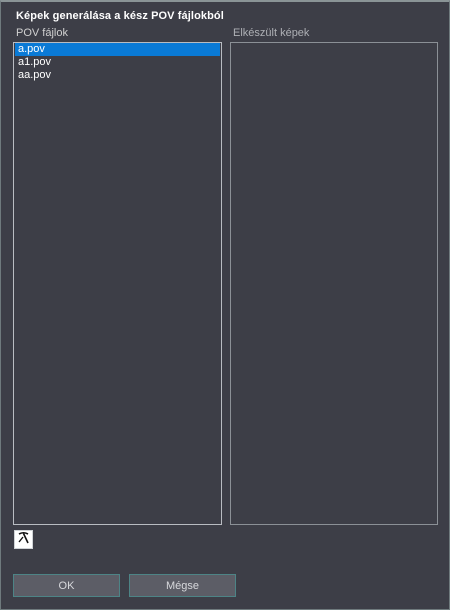 The width and height of the screenshot is (450, 610). Describe the element at coordinates (66, 585) in the screenshot. I see `ok-button: OK` at that location.